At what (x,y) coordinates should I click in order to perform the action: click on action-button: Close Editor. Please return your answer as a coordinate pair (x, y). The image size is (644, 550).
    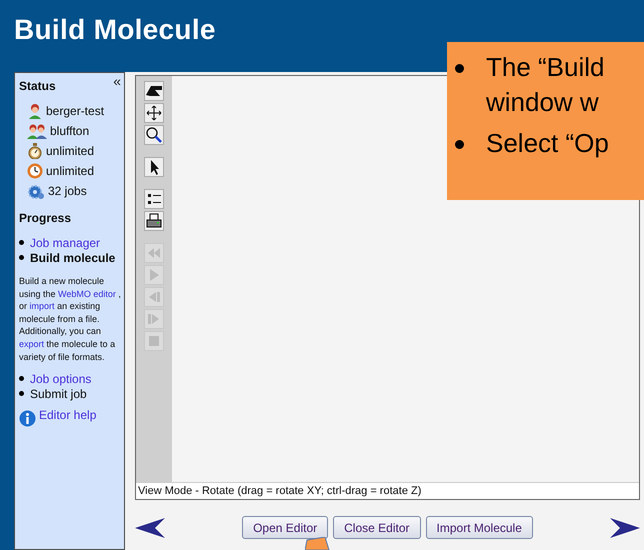
    Looking at the image, I should click on (377, 527).